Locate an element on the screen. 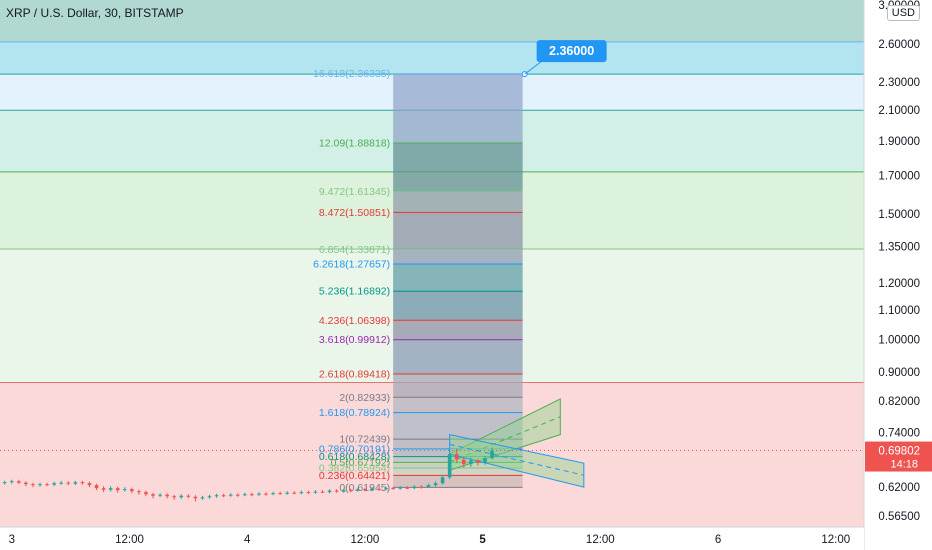 This screenshot has height=550, width=932. price-tick-label: 1.10000 is located at coordinates (899, 311).